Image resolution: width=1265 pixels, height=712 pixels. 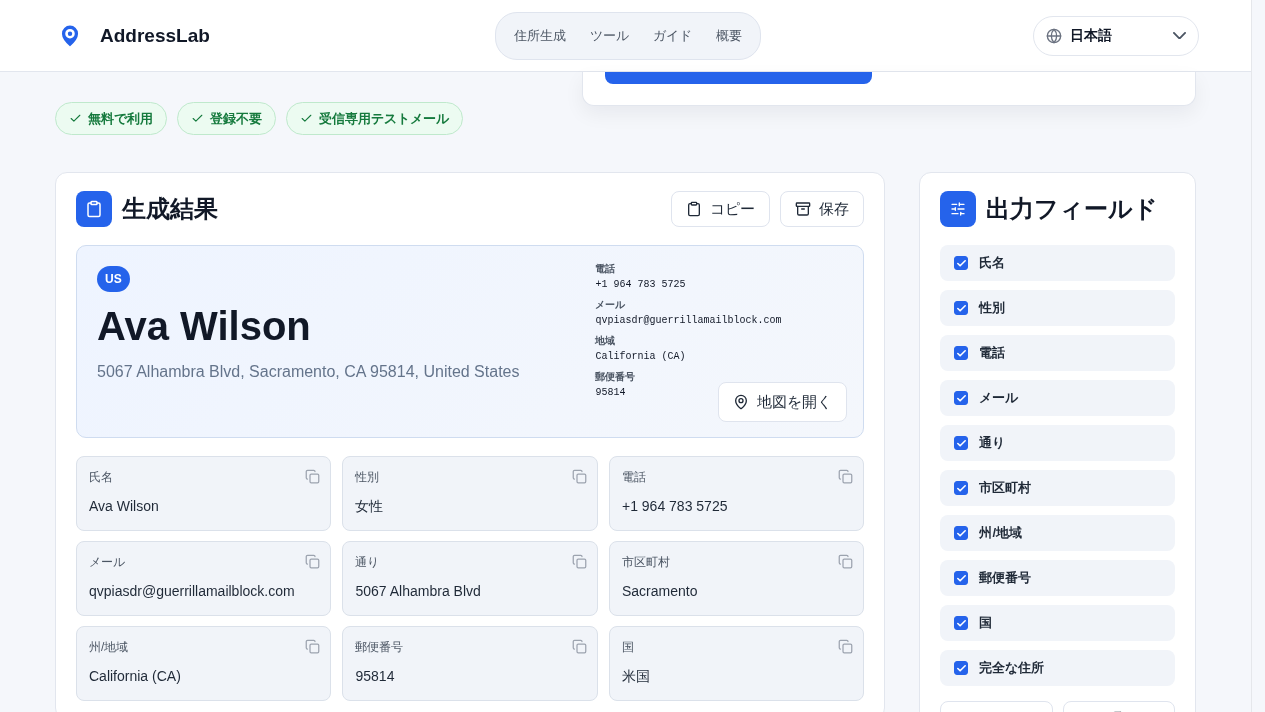 What do you see at coordinates (113, 279) in the screenshot?
I see `country-badge: US` at bounding box center [113, 279].